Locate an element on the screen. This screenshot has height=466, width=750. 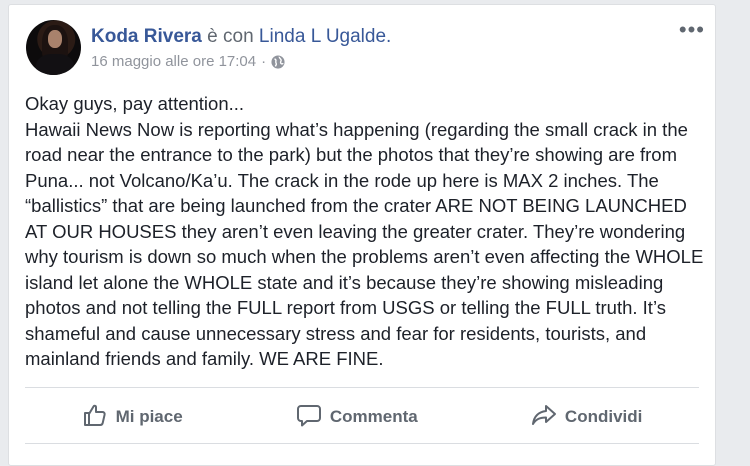
post-timestamp: 16 maggio alle ore 17:04 is located at coordinates (173, 61).